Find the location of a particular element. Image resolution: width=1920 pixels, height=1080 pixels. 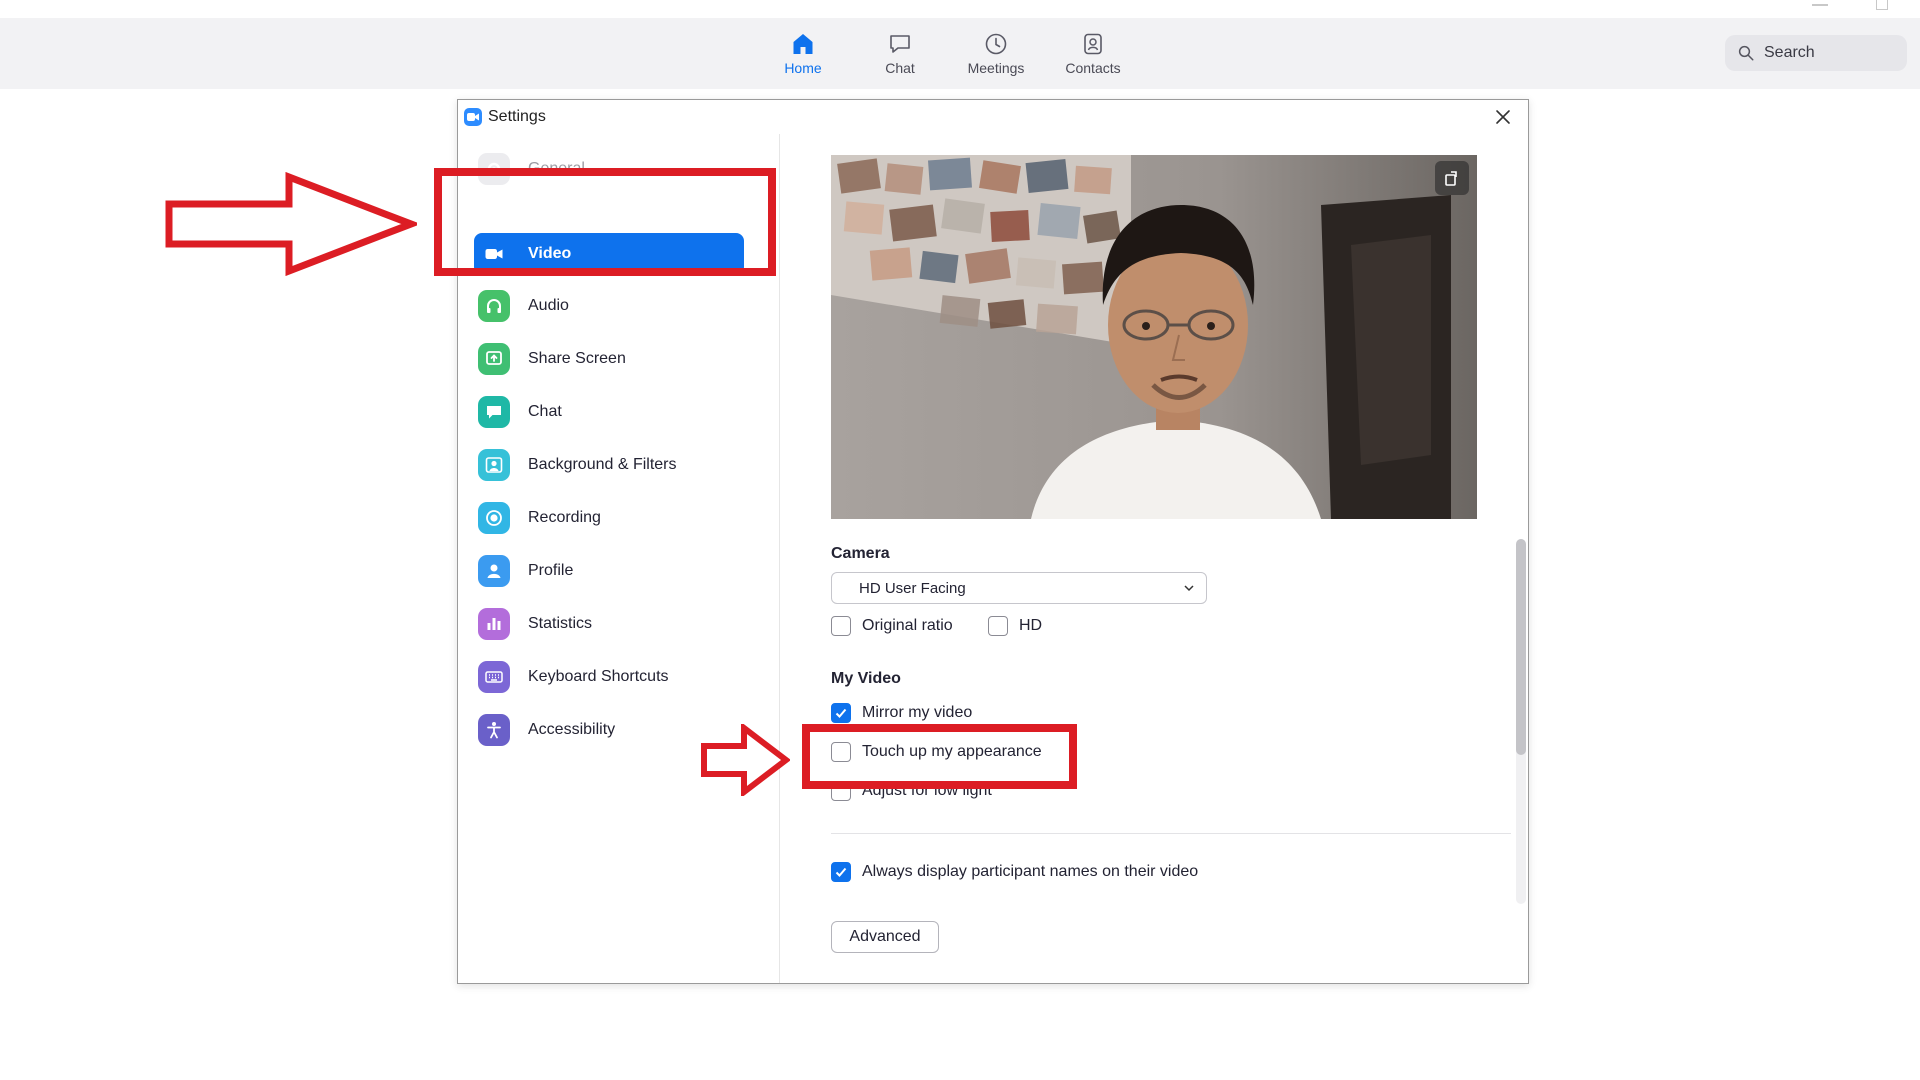

zoom-app-icon is located at coordinates (473, 117).